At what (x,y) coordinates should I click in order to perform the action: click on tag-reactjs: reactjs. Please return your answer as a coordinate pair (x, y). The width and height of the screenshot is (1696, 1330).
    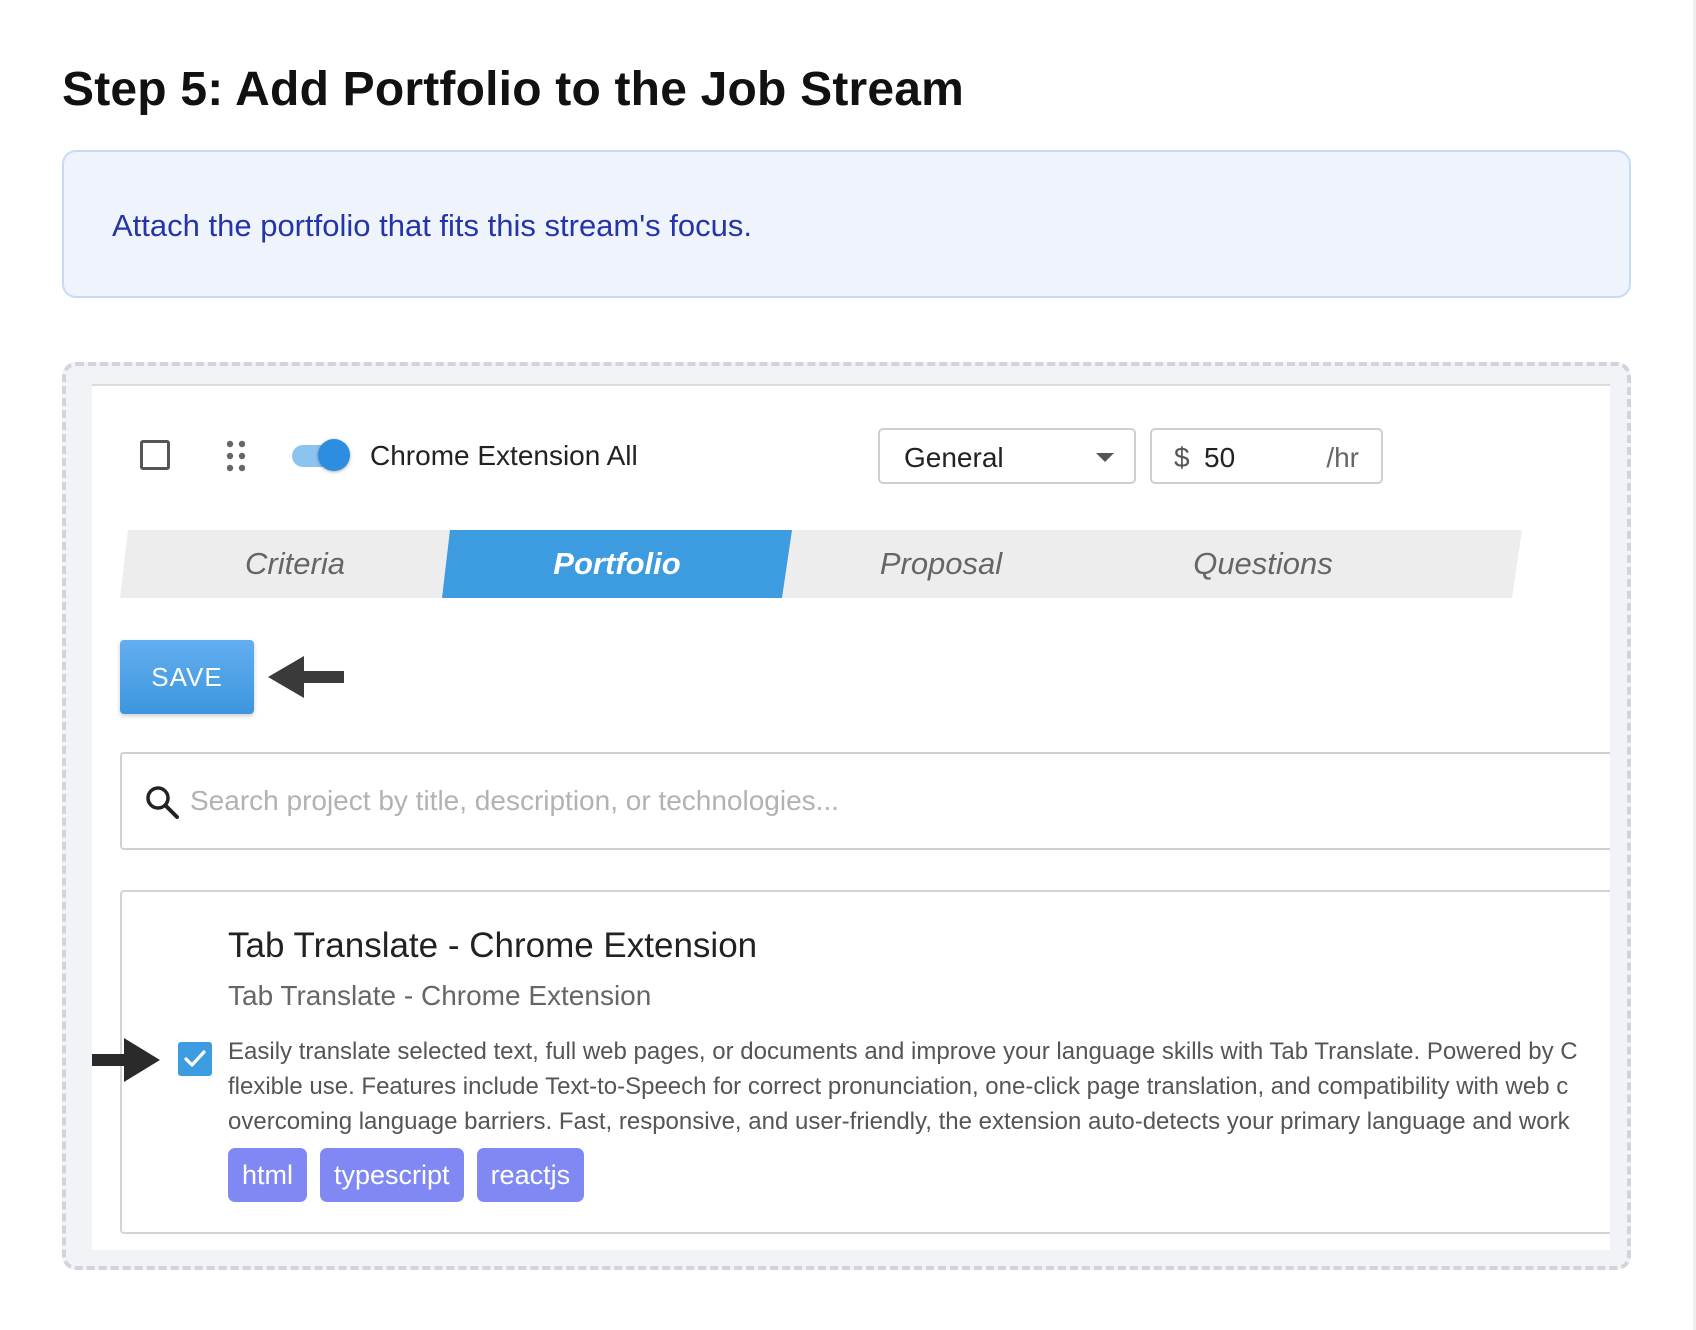
    Looking at the image, I should click on (530, 1175).